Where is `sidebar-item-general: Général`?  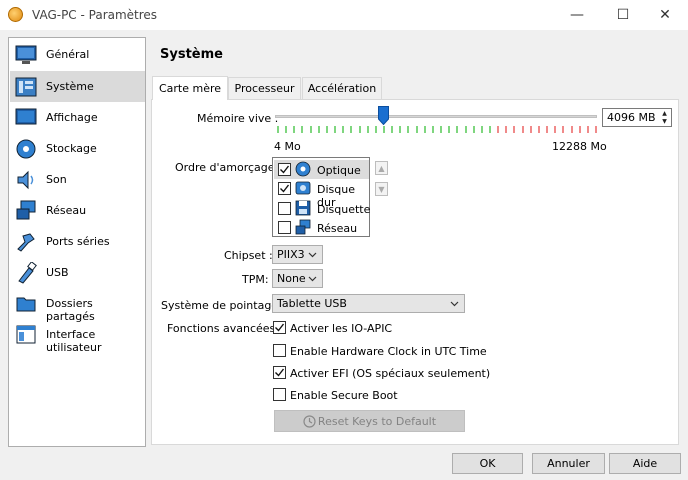
sidebar-item-general: Général is located at coordinates (77, 54).